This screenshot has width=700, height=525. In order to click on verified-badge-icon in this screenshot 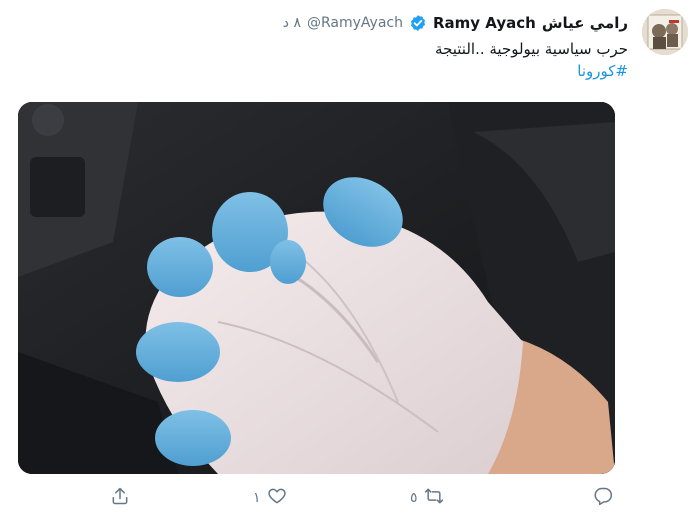, I will do `click(418, 23)`.